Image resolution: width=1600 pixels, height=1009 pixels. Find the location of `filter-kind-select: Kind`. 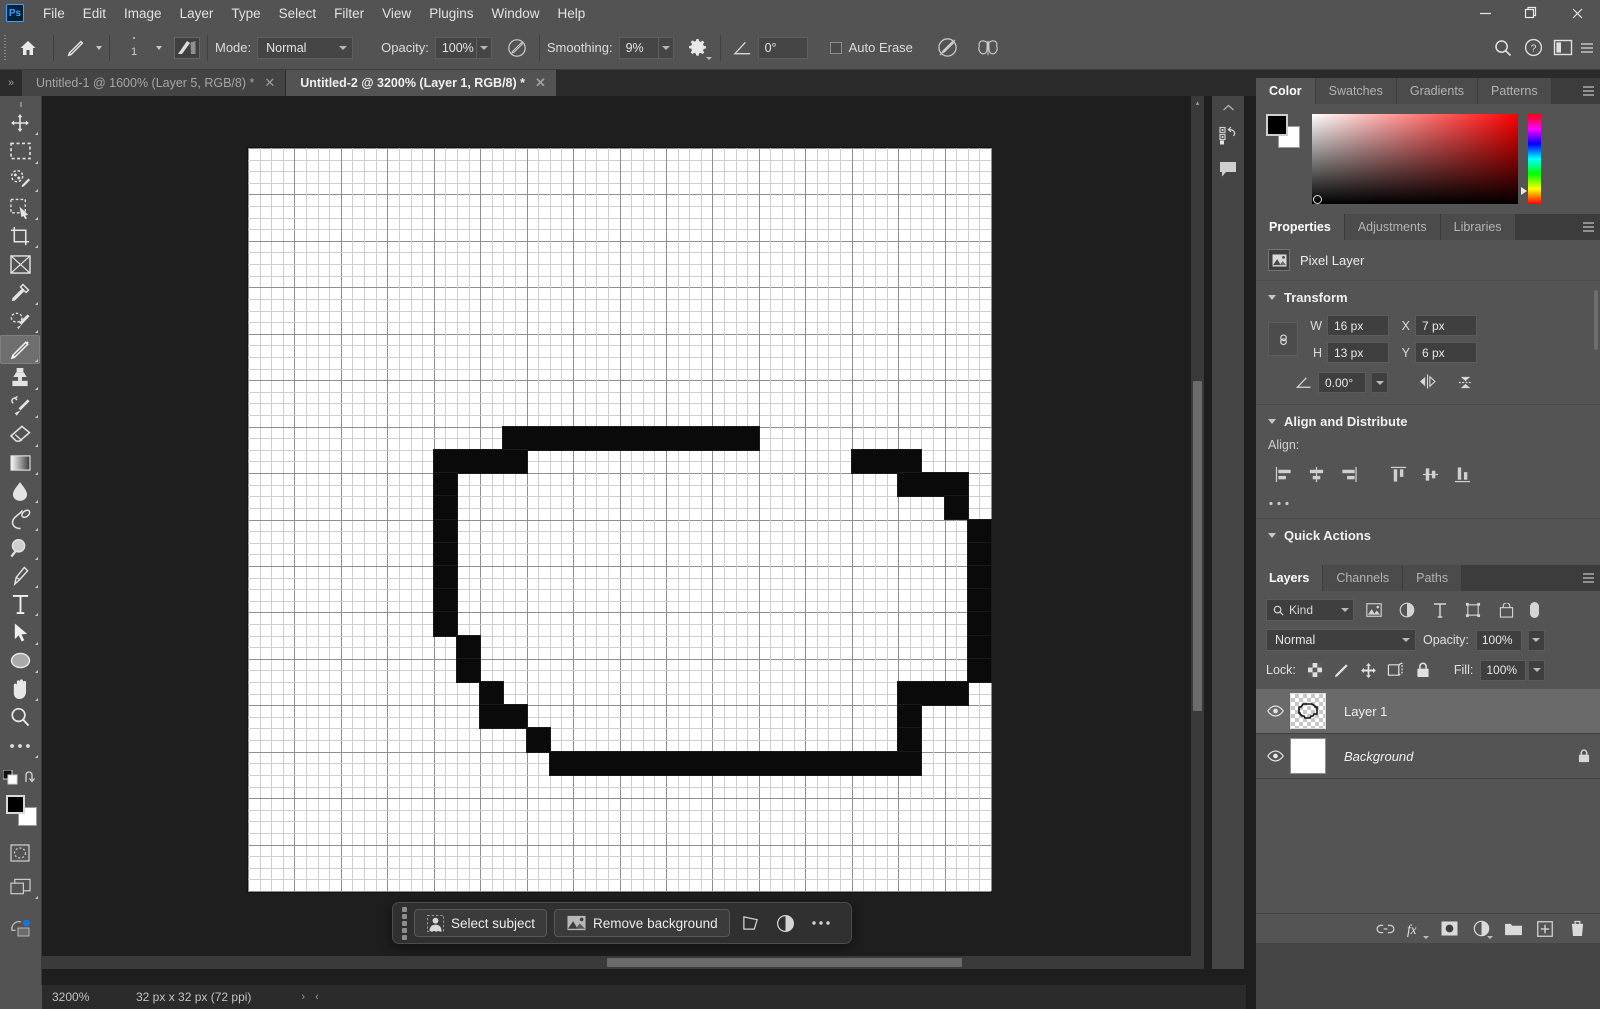

filter-kind-select: Kind is located at coordinates (1310, 610).